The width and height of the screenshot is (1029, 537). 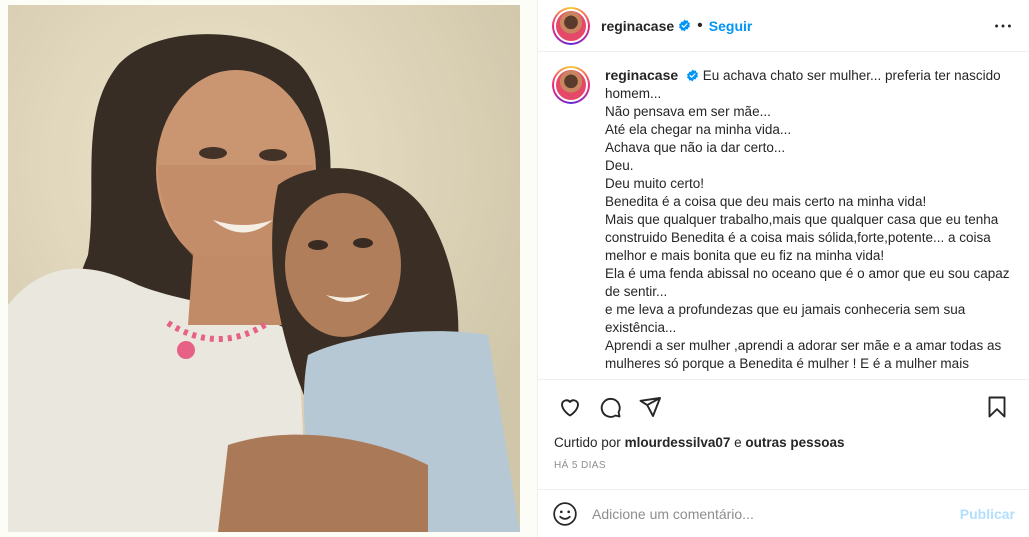 What do you see at coordinates (776, 513) in the screenshot?
I see `comment-input` at bounding box center [776, 513].